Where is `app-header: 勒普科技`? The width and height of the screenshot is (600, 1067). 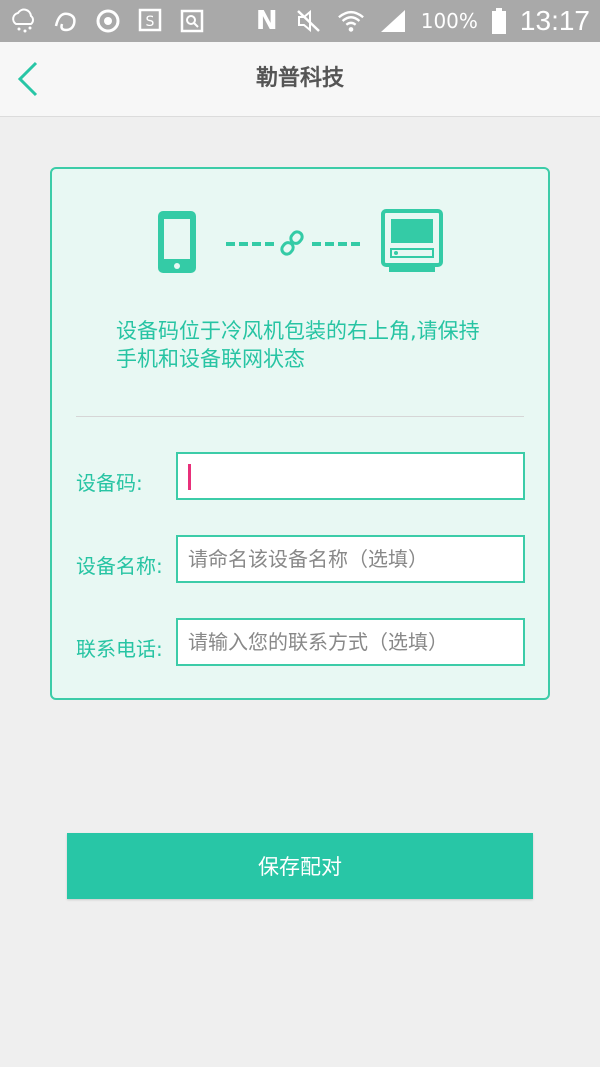
app-header: 勒普科技 is located at coordinates (300, 79).